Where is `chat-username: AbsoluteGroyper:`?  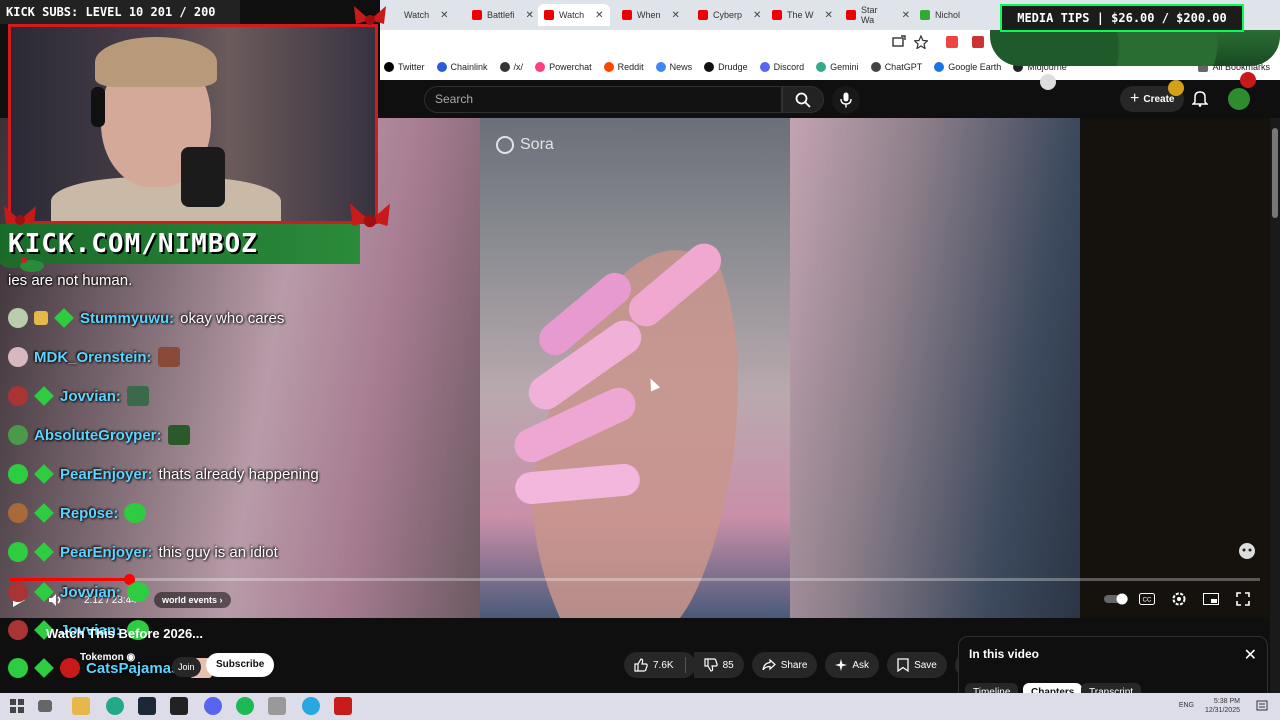 chat-username: AbsoluteGroyper: is located at coordinates (98, 435).